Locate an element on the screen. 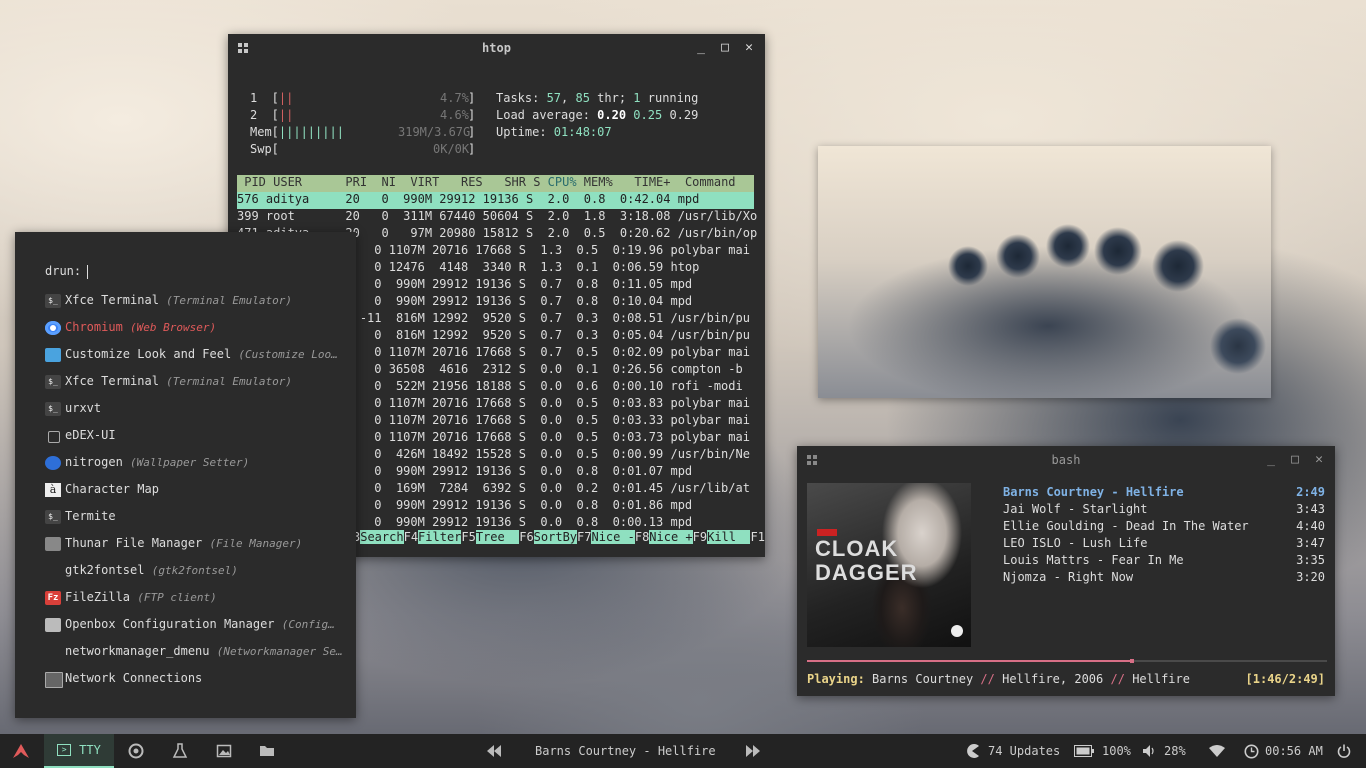 This screenshot has width=1366, height=768. wallpaper-preview-image is located at coordinates (1044, 272).